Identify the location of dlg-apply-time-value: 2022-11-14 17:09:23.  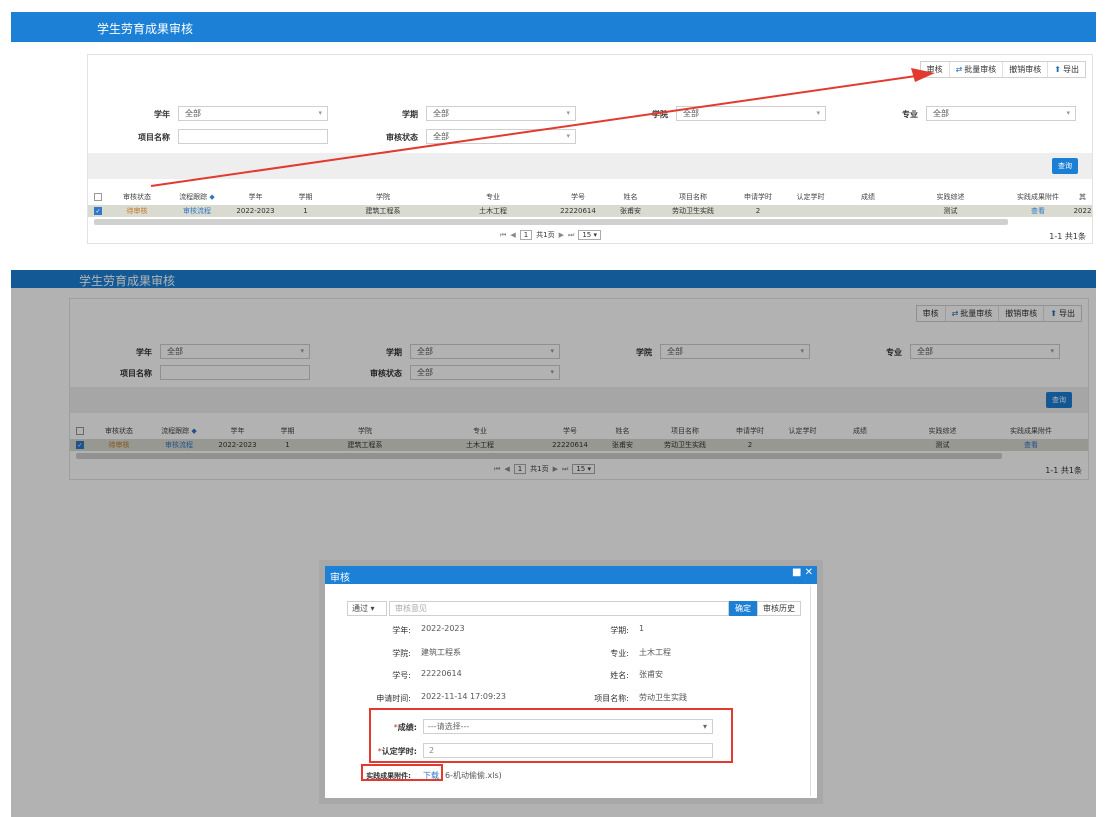
(463, 696).